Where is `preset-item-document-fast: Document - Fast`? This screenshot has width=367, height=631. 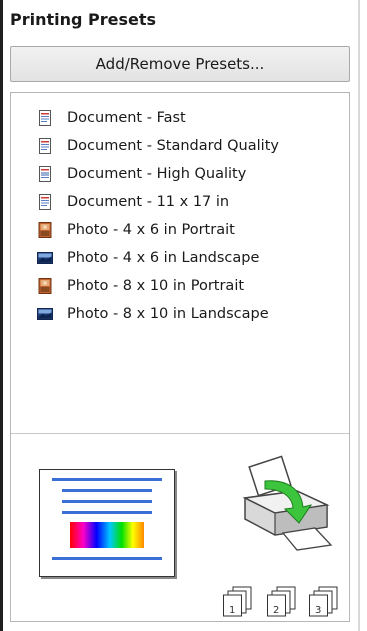
preset-item-document-fast: Document - Fast is located at coordinates (180, 118).